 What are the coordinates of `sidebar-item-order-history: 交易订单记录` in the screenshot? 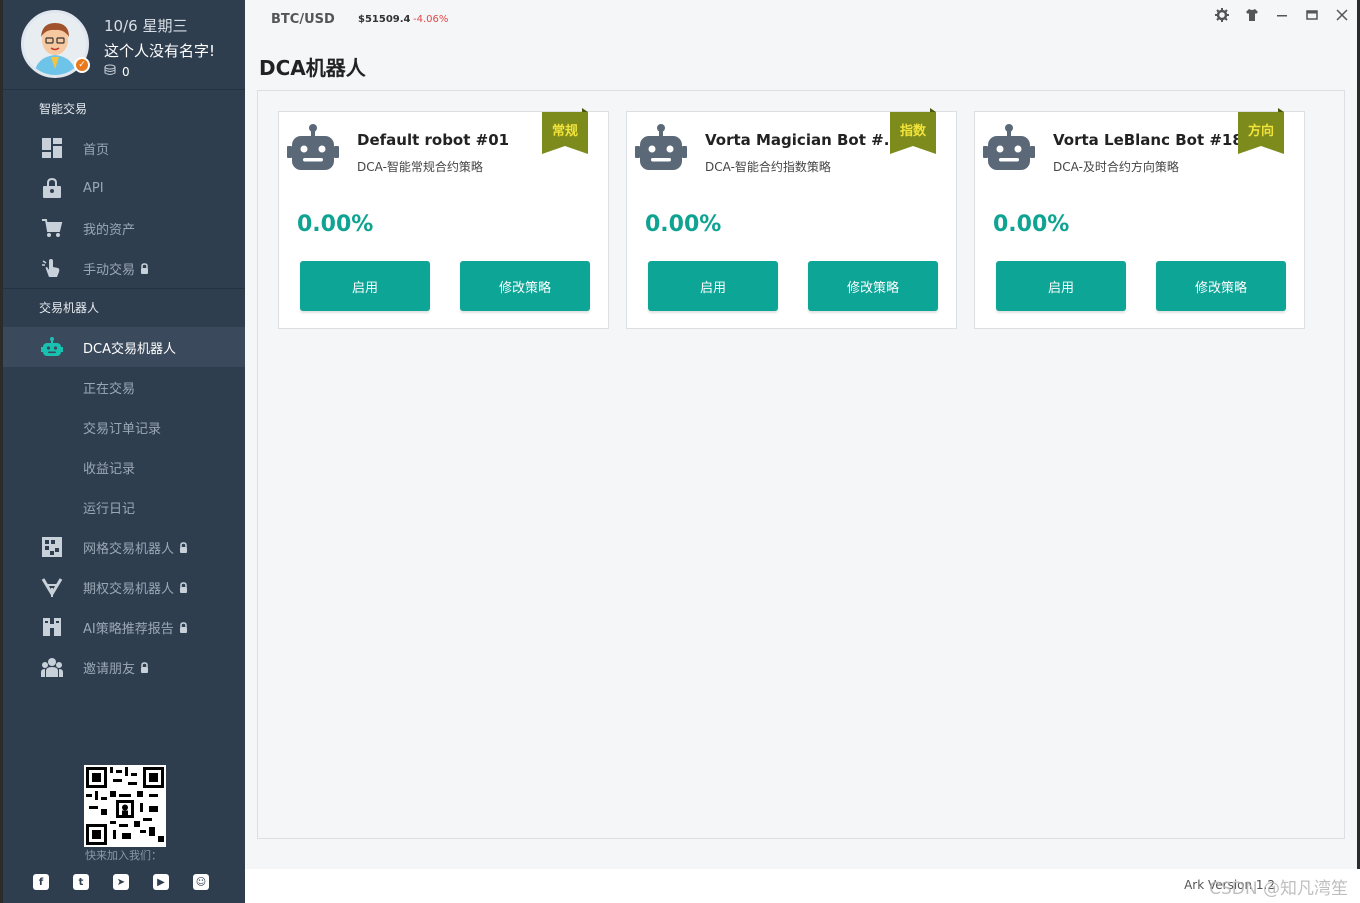 It's located at (124, 427).